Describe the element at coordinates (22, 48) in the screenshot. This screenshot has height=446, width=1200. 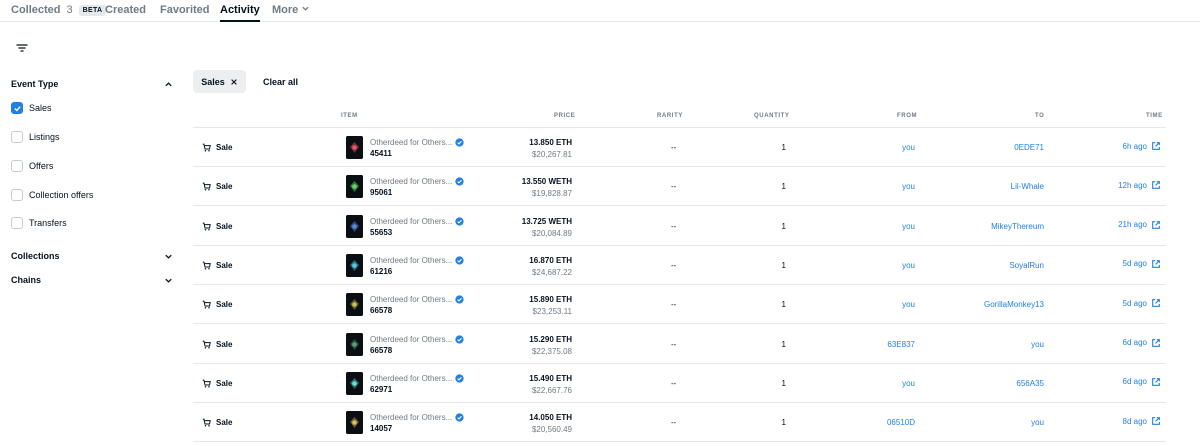
I see `filter-icon` at that location.